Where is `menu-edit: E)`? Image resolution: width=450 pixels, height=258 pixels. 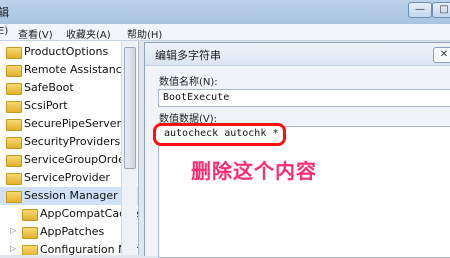
menu-edit: E) is located at coordinates (4, 31).